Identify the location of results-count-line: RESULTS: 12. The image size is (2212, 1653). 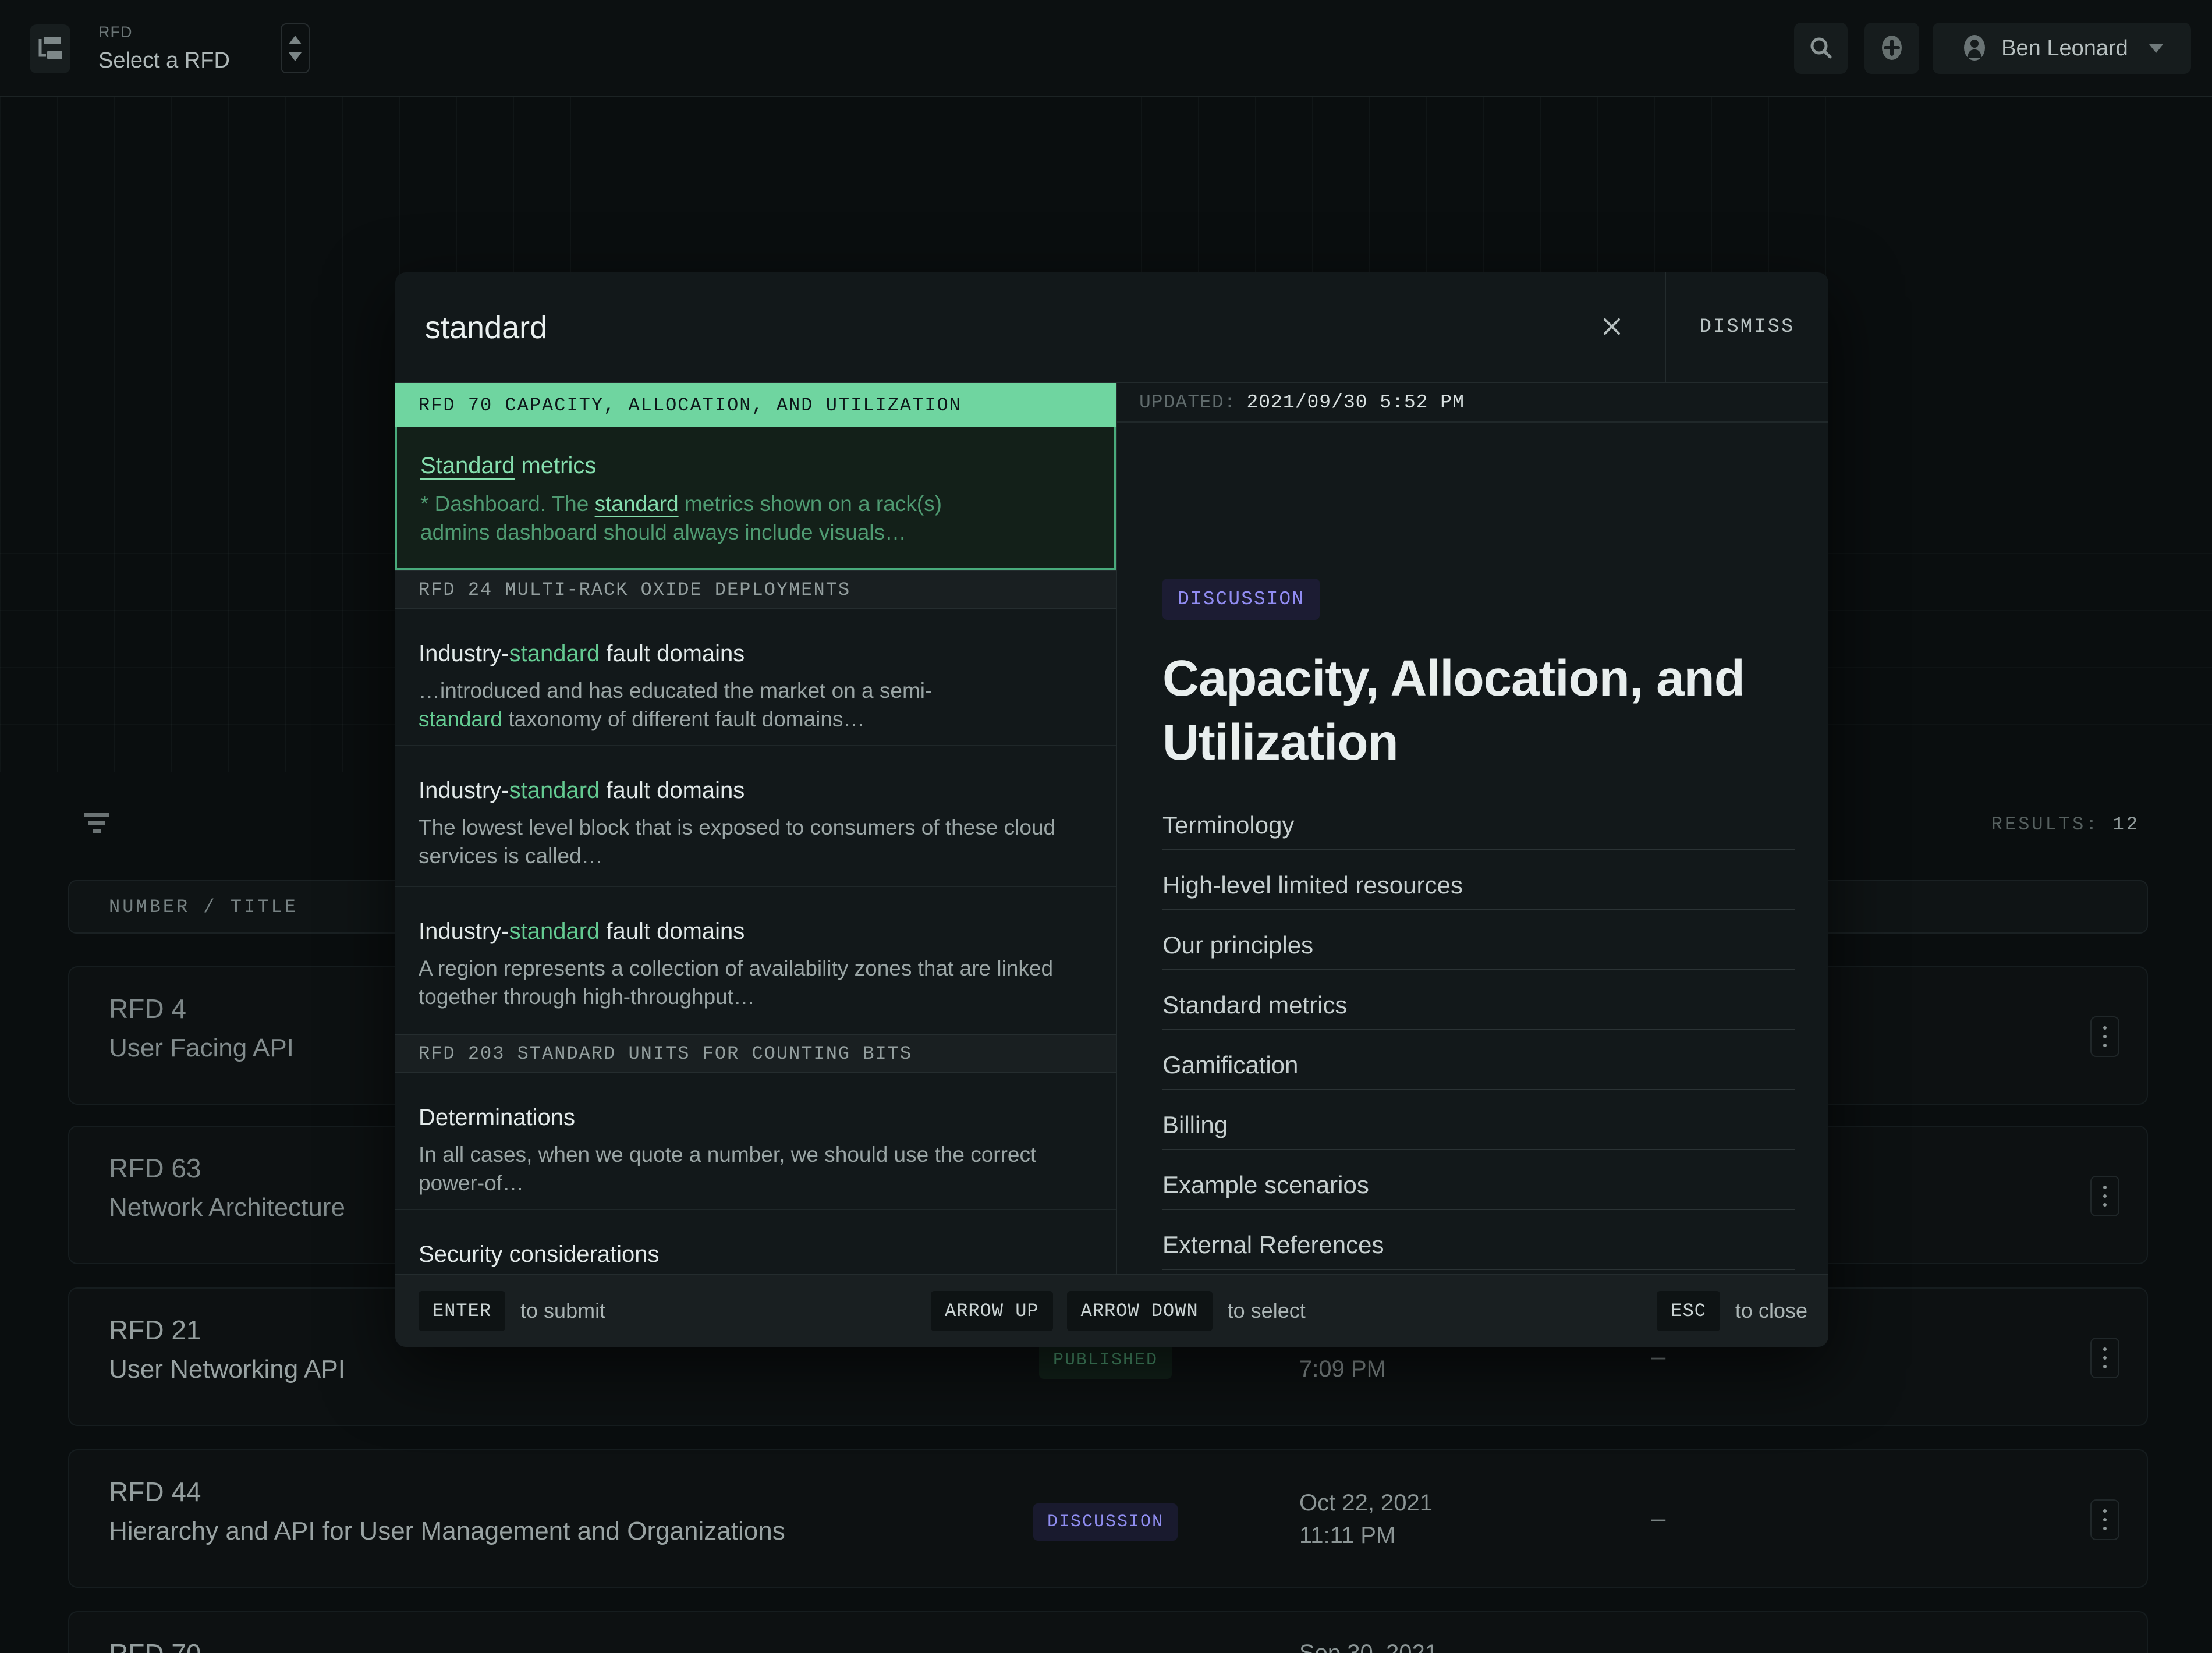
(2065, 824).